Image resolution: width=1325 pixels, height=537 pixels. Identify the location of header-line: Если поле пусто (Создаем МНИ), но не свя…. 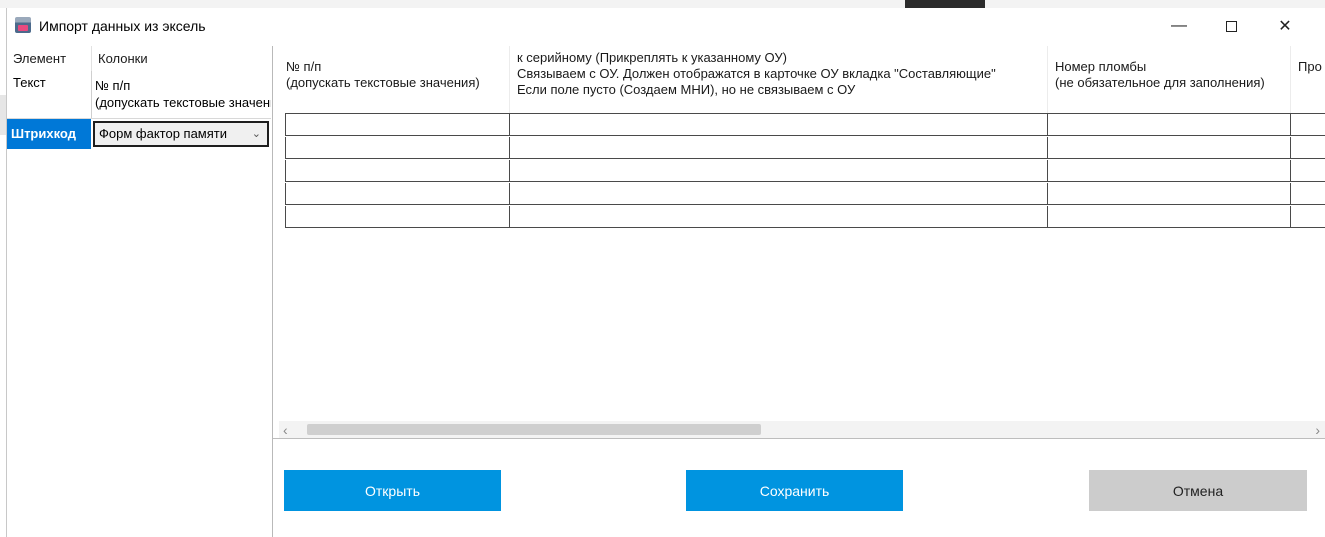
(686, 89).